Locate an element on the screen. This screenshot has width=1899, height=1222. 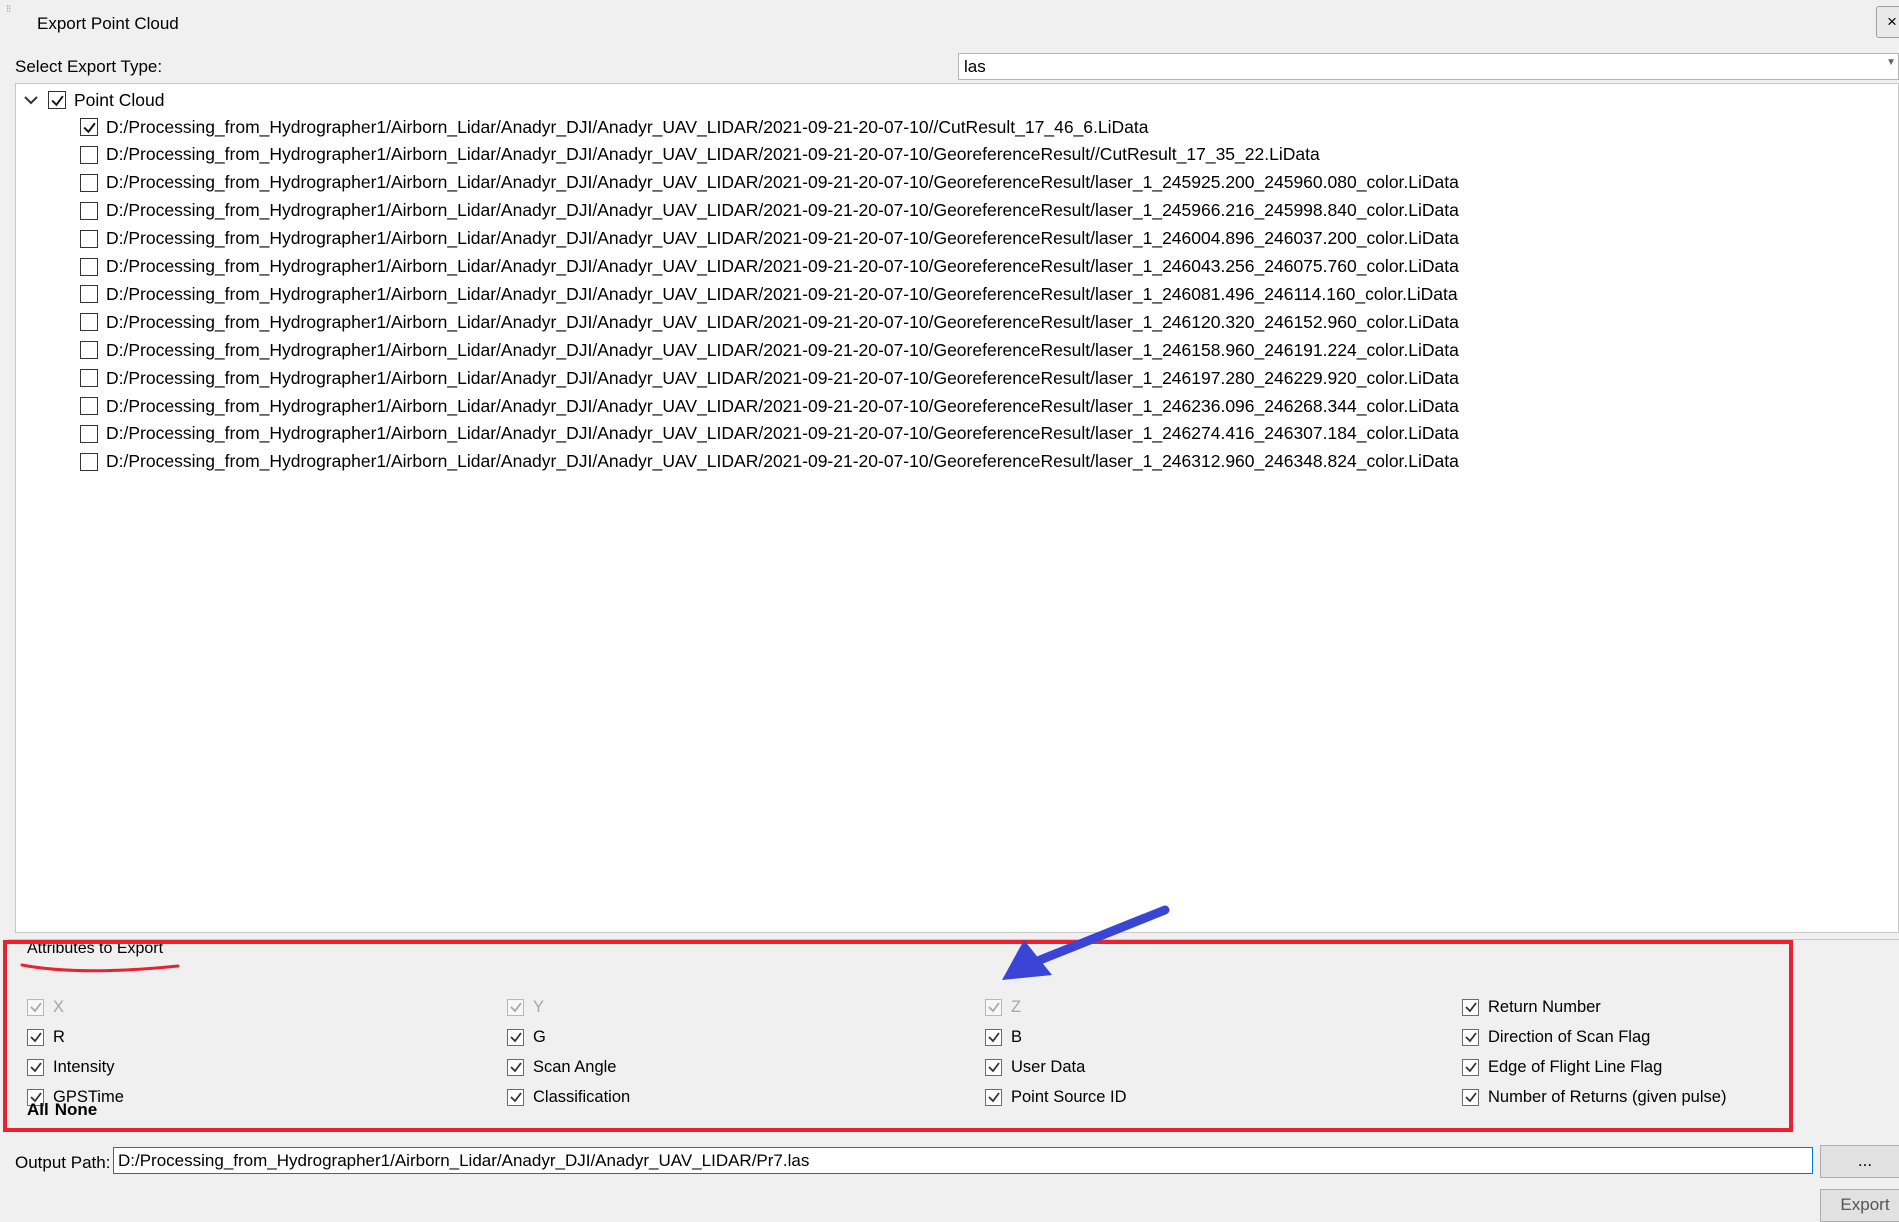
all-none-links: All None is located at coordinates (62, 1110).